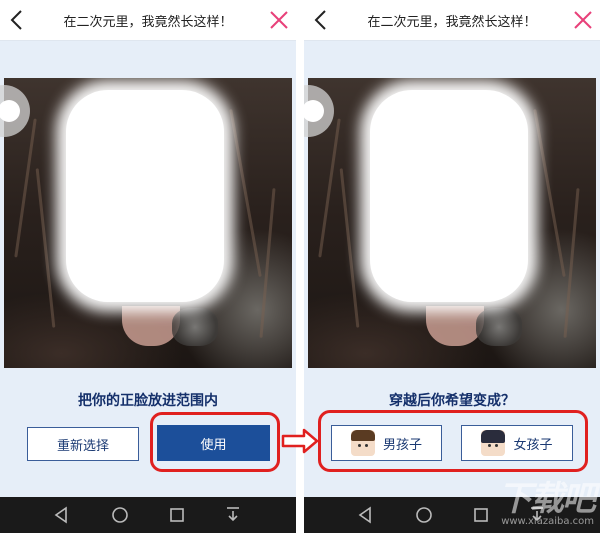 The height and width of the screenshot is (533, 600). I want to click on instruction-text: 把你的正脸放进范围内, so click(148, 401).